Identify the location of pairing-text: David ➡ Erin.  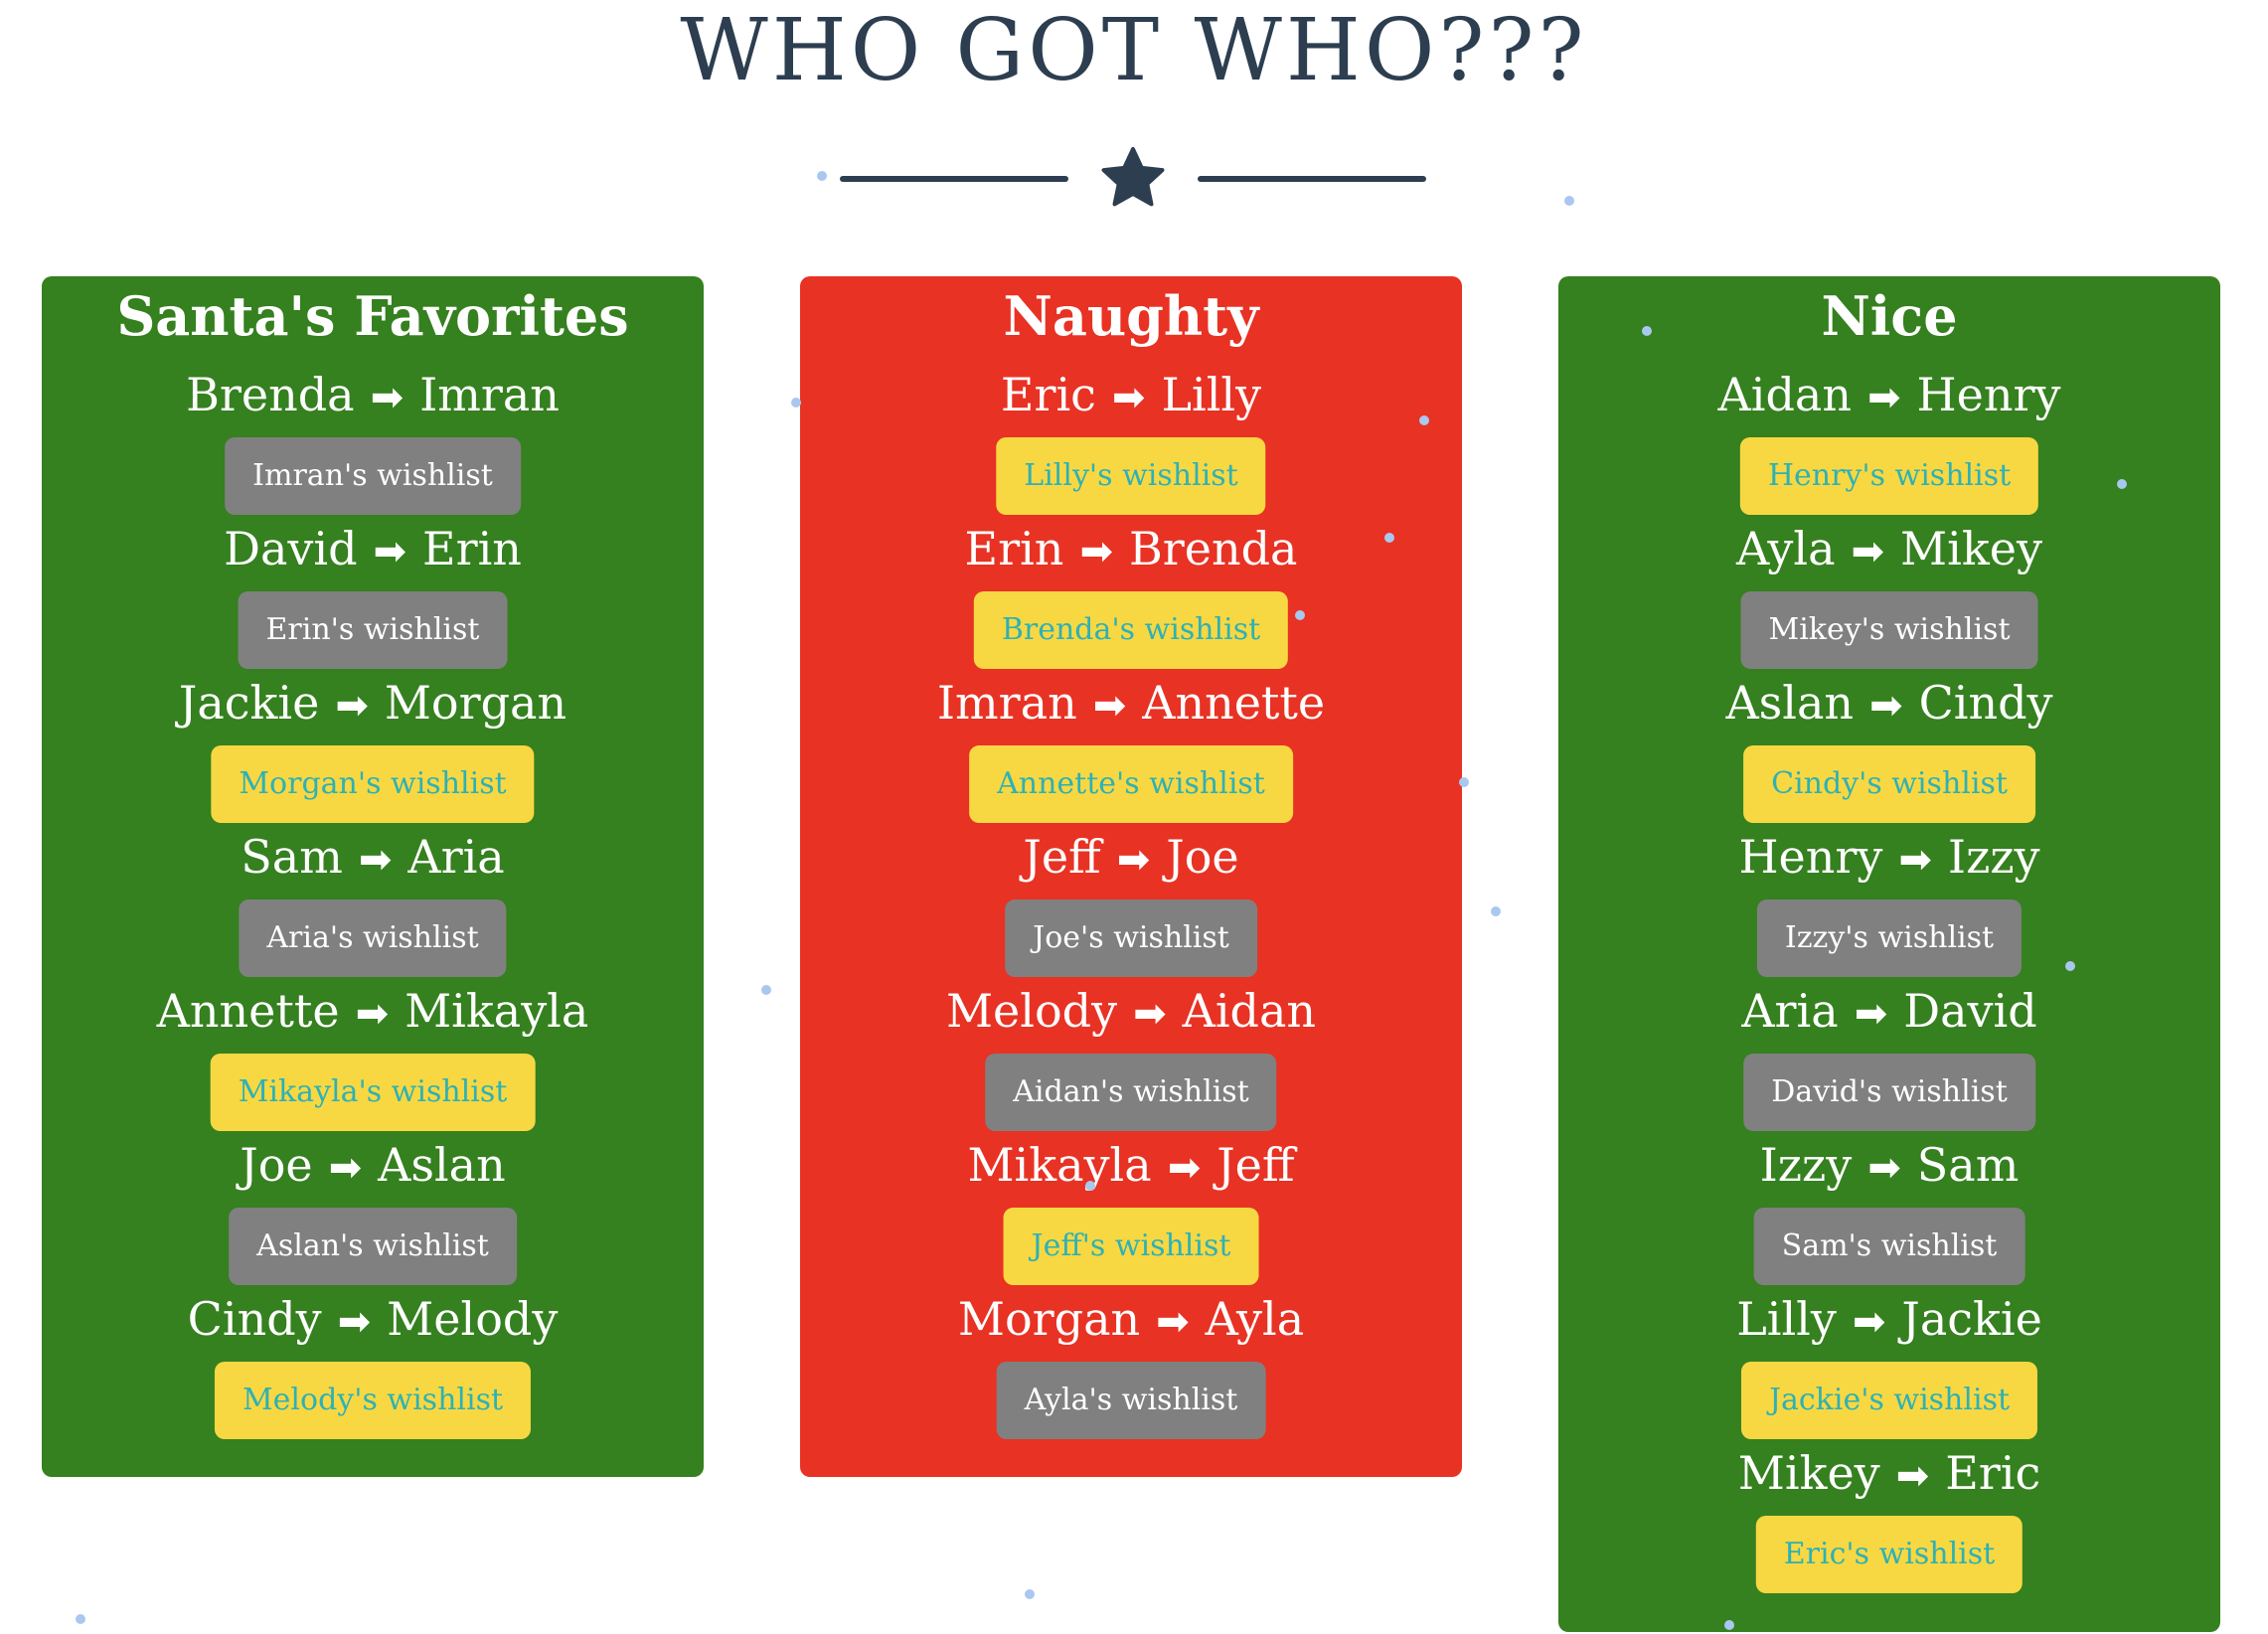
(373, 549).